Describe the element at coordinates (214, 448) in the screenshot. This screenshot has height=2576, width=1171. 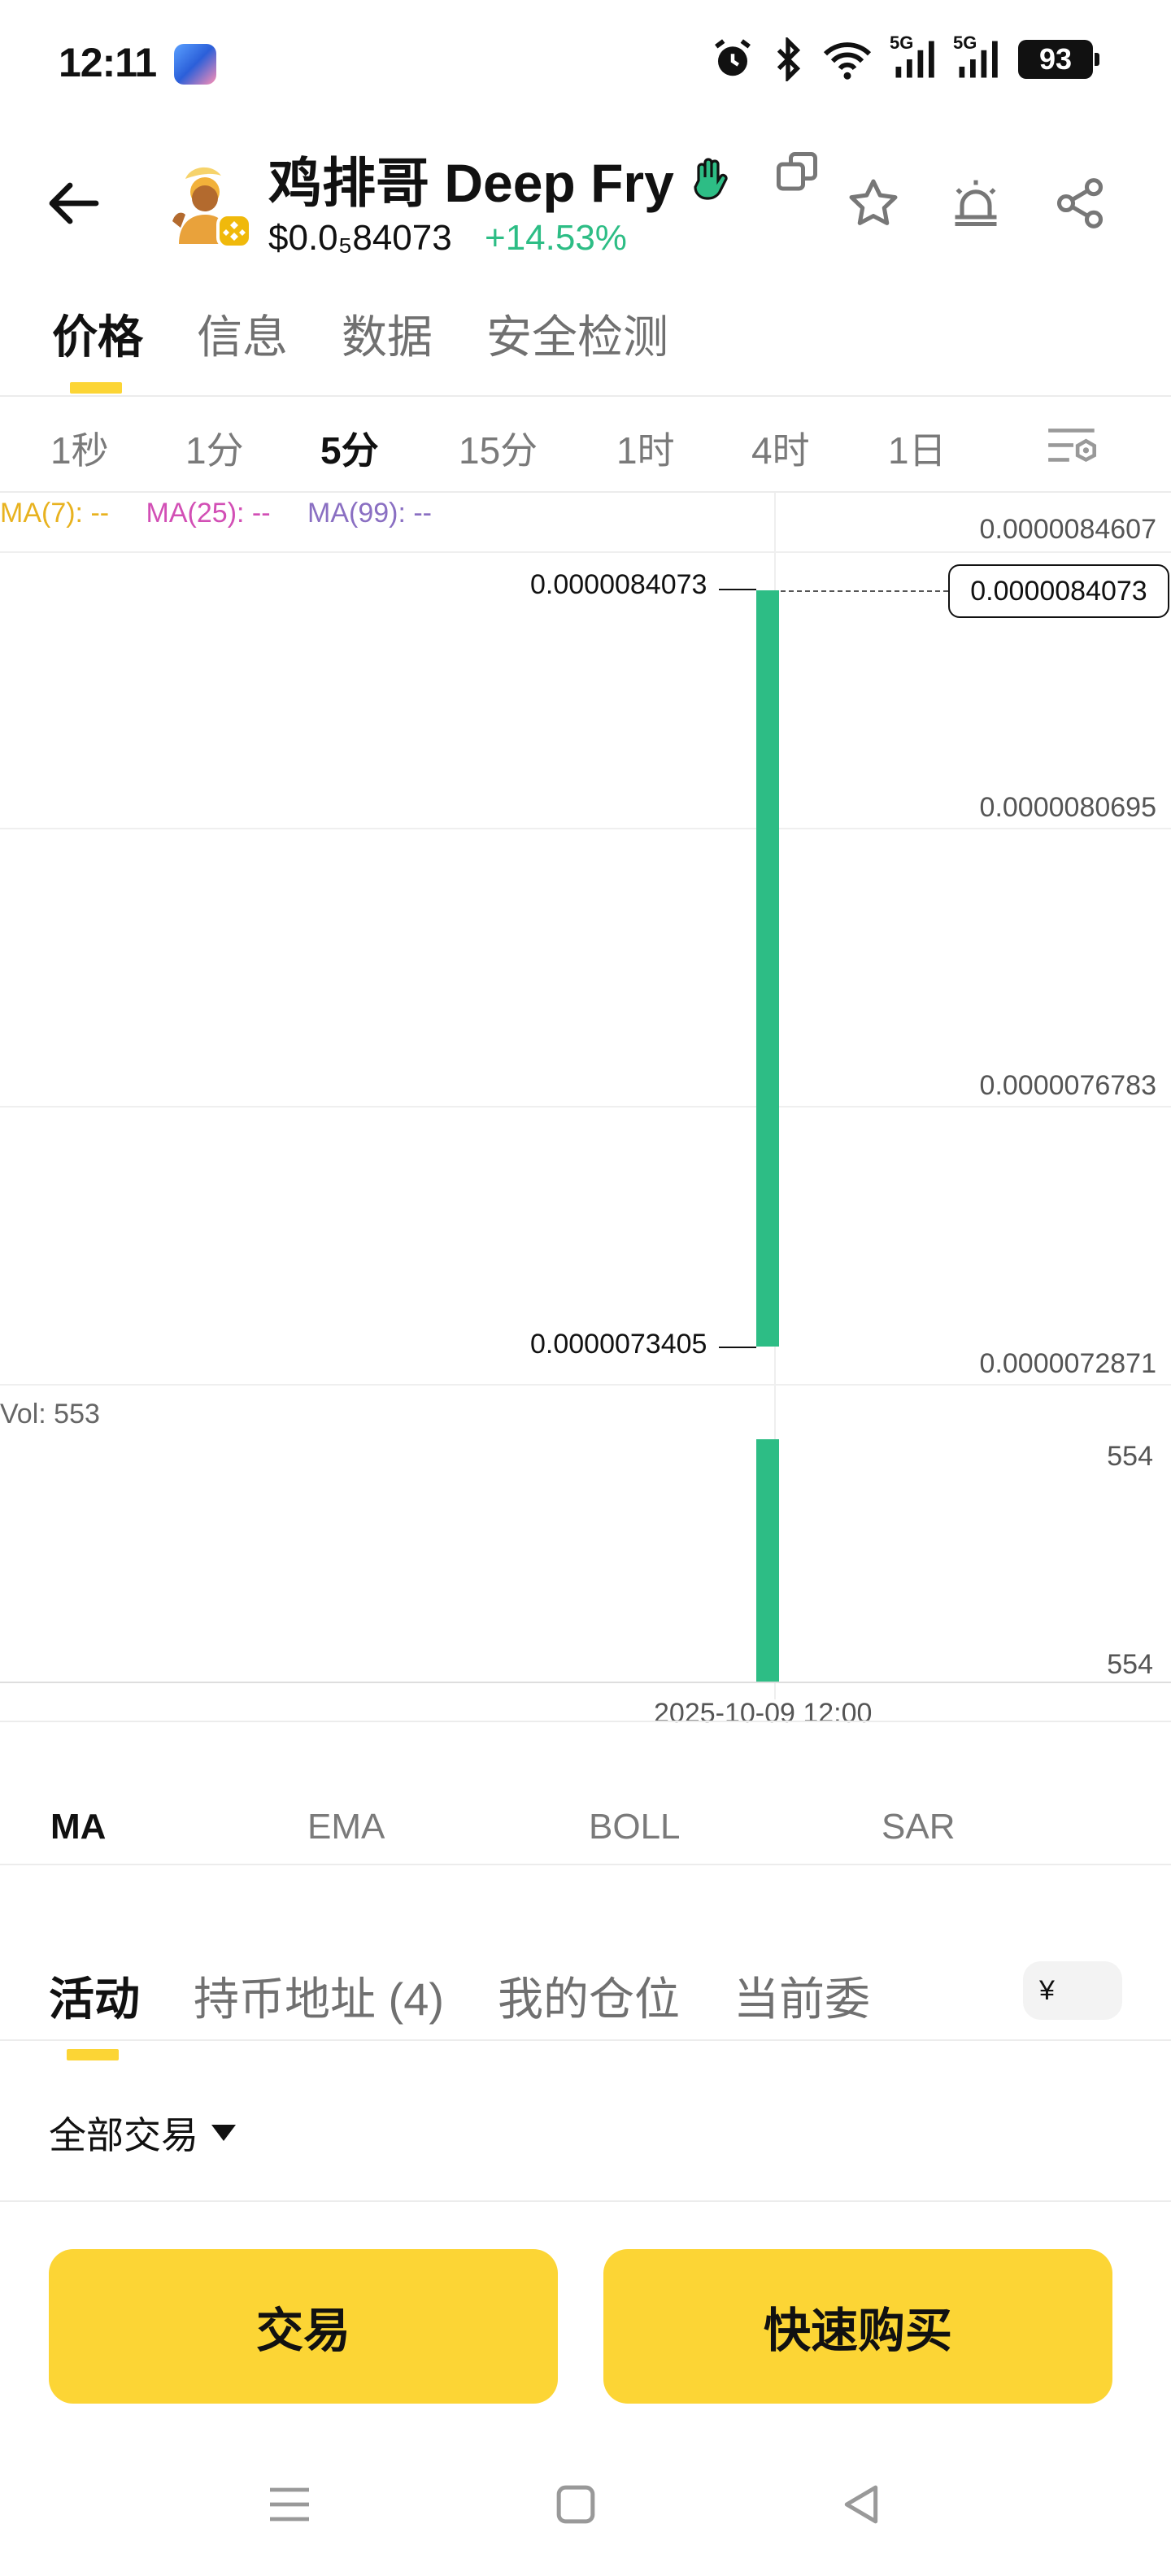
I see `interval-1m: 1分` at that location.